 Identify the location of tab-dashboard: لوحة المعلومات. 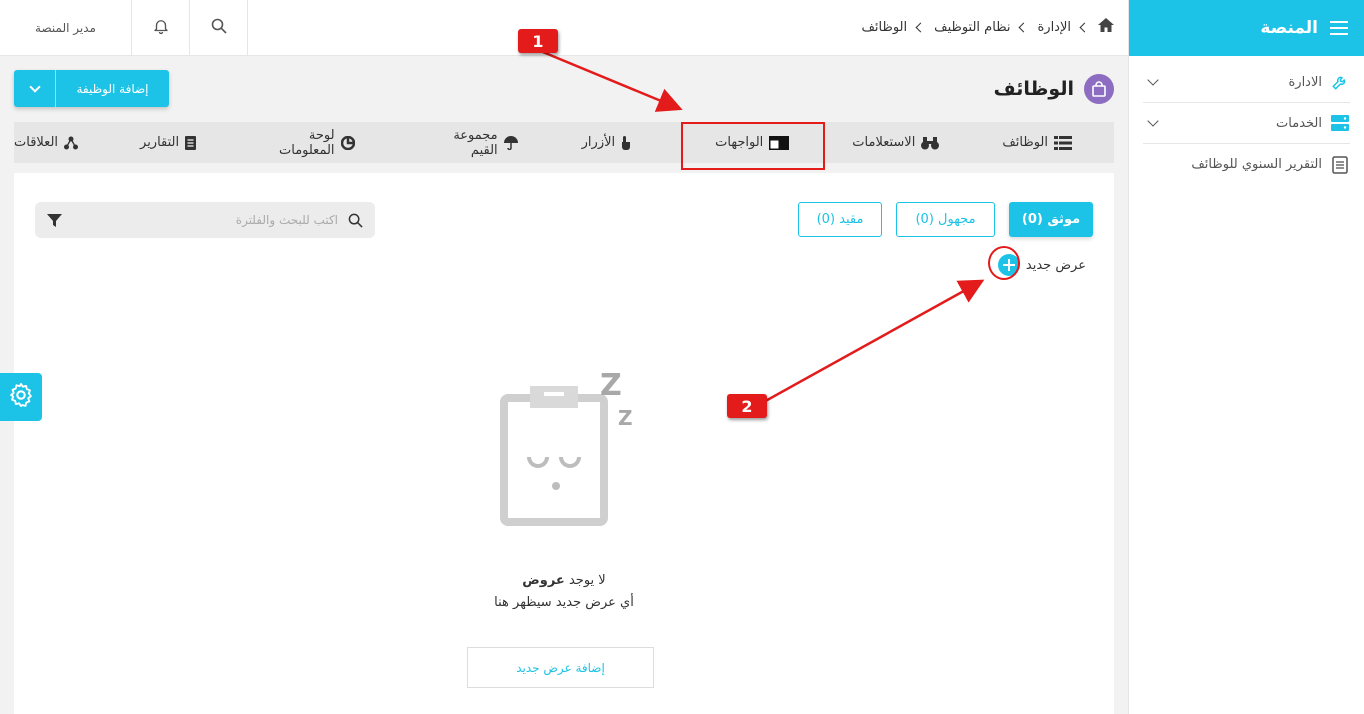
(306, 142).